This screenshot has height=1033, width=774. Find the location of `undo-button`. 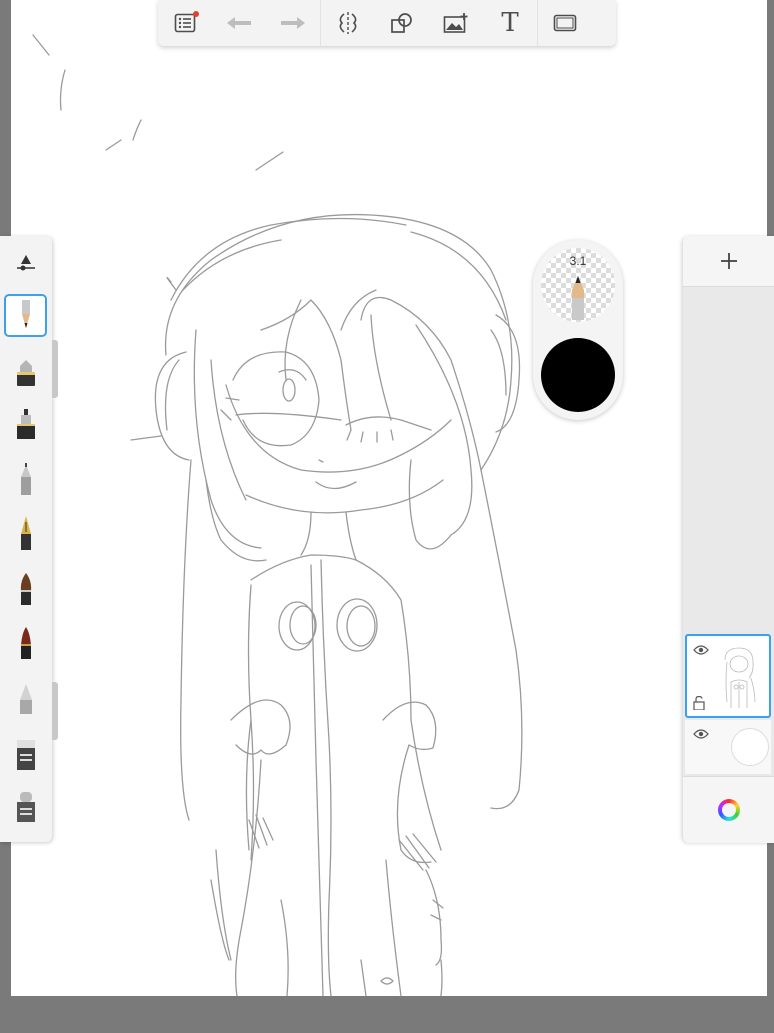

undo-button is located at coordinates (239, 23).